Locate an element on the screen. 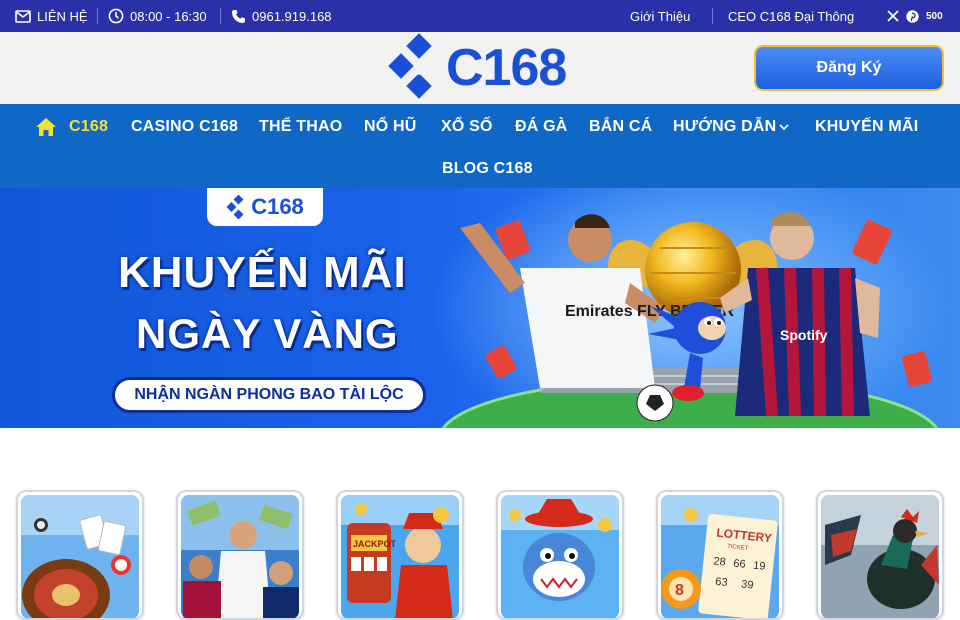 The width and height of the screenshot is (960, 620). register-button: Đăng Ký is located at coordinates (849, 68).